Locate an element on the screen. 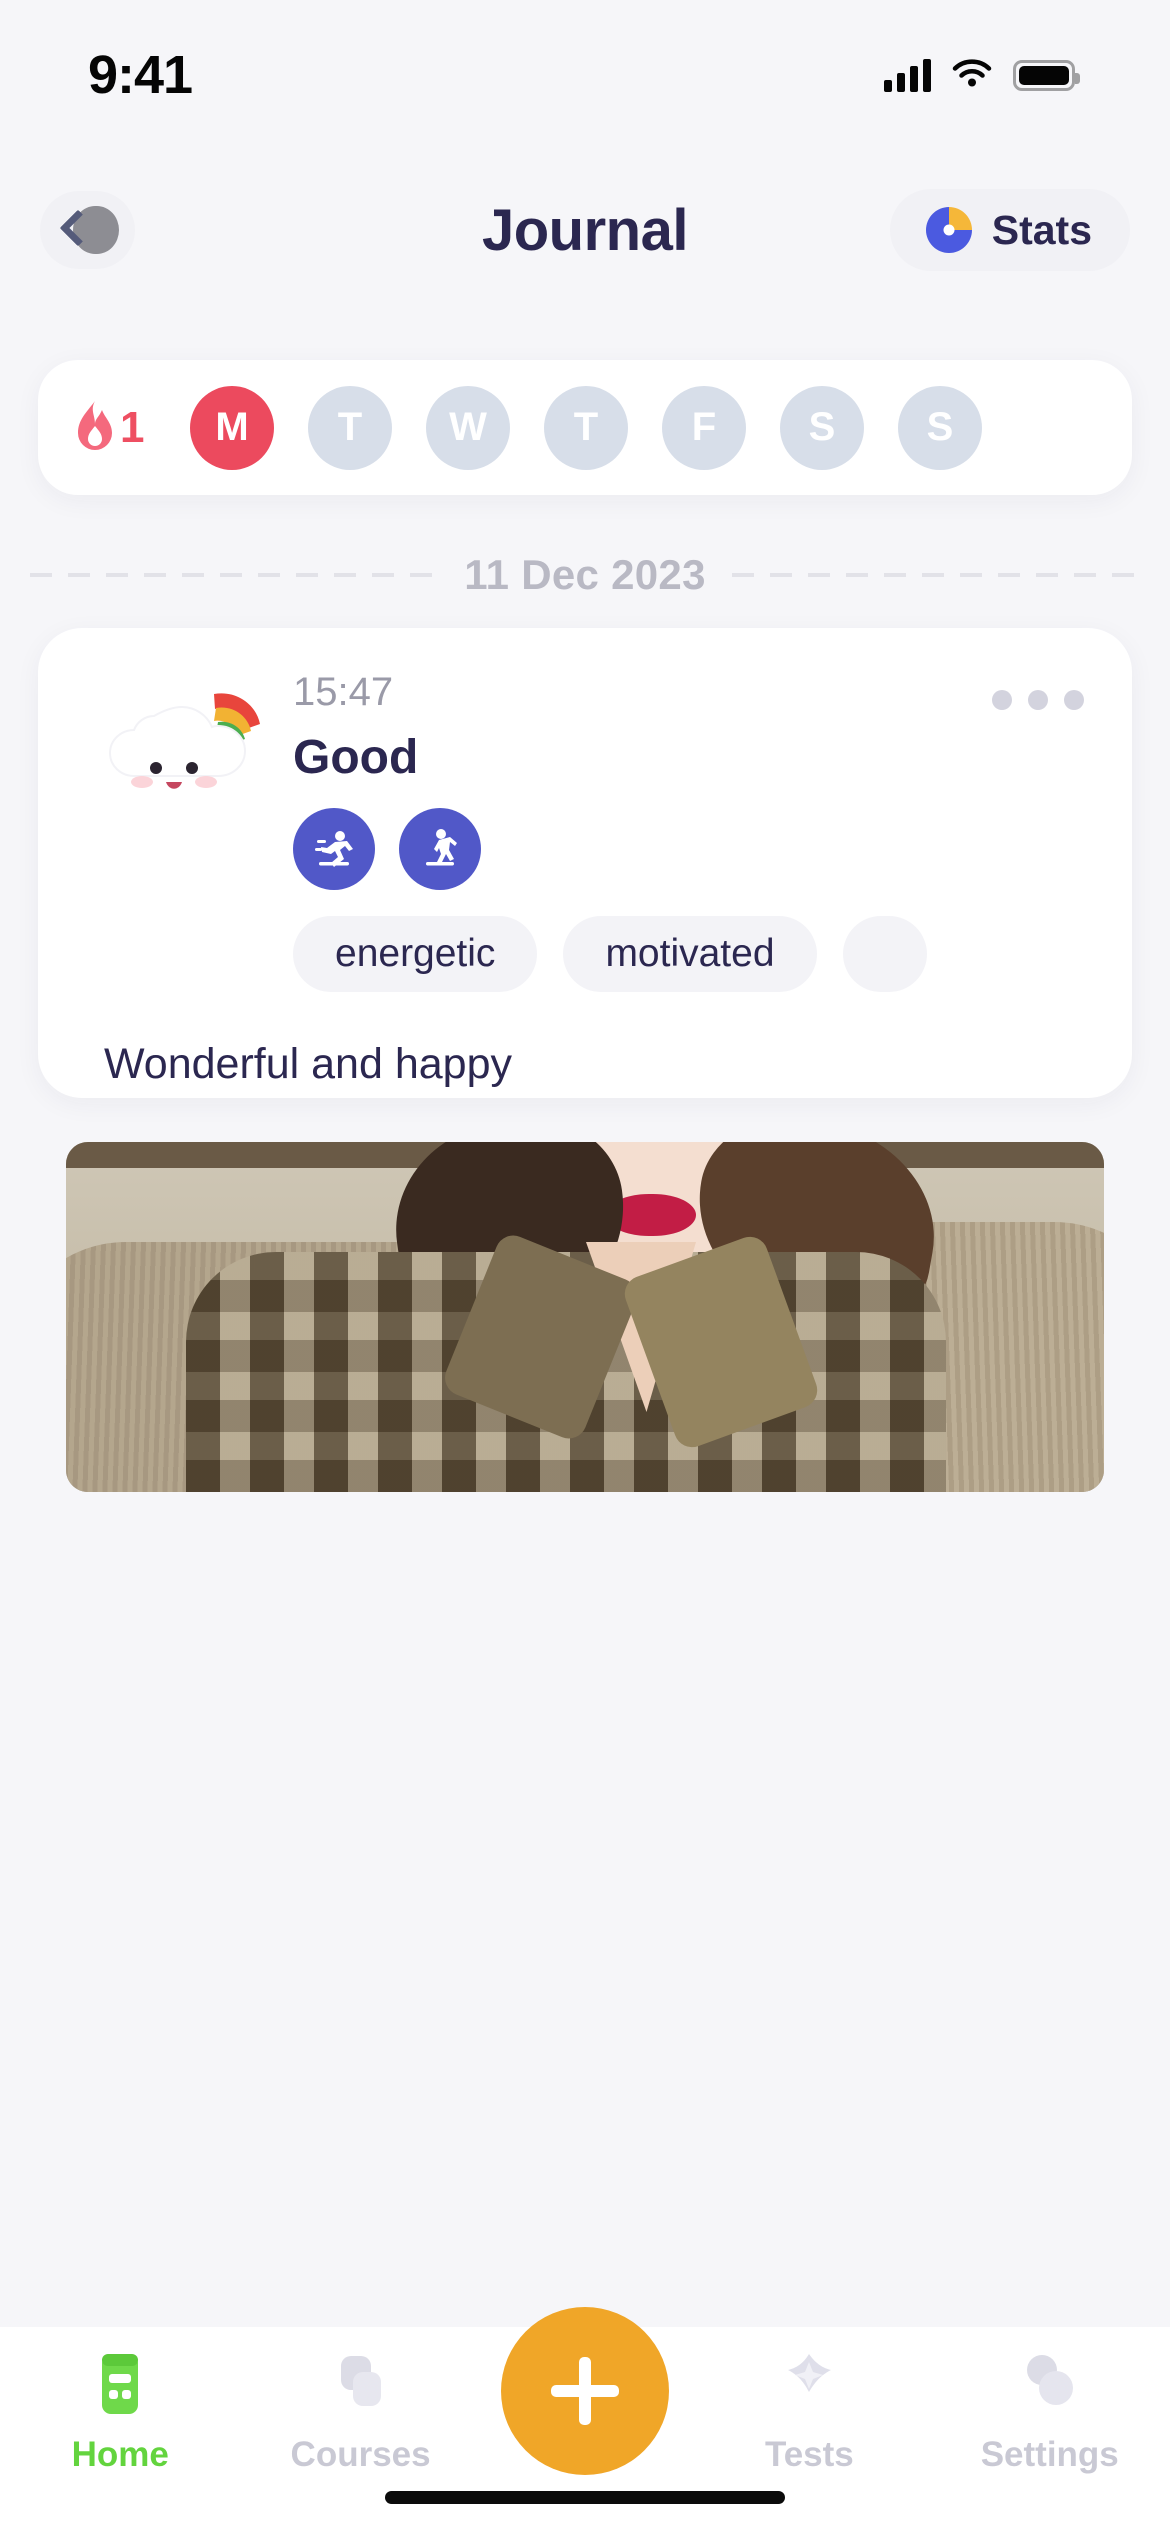 This screenshot has width=1170, height=2532. week-day-thu: T is located at coordinates (586, 427).